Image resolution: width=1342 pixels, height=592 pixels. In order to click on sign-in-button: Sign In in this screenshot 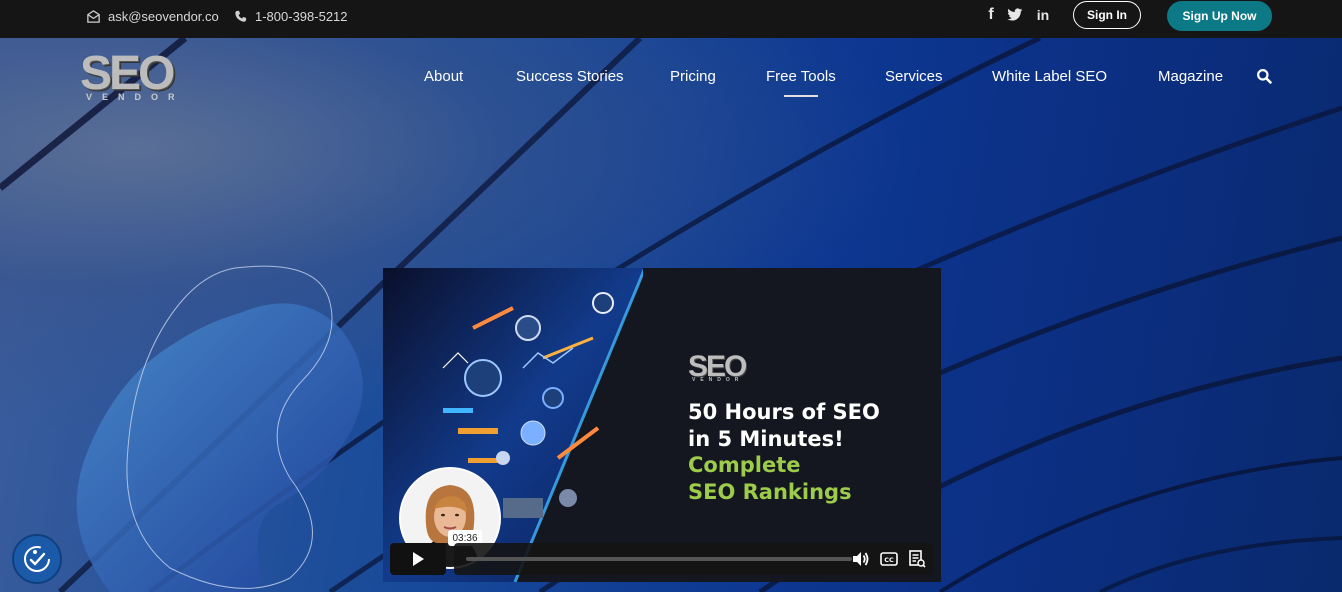, I will do `click(1107, 15)`.